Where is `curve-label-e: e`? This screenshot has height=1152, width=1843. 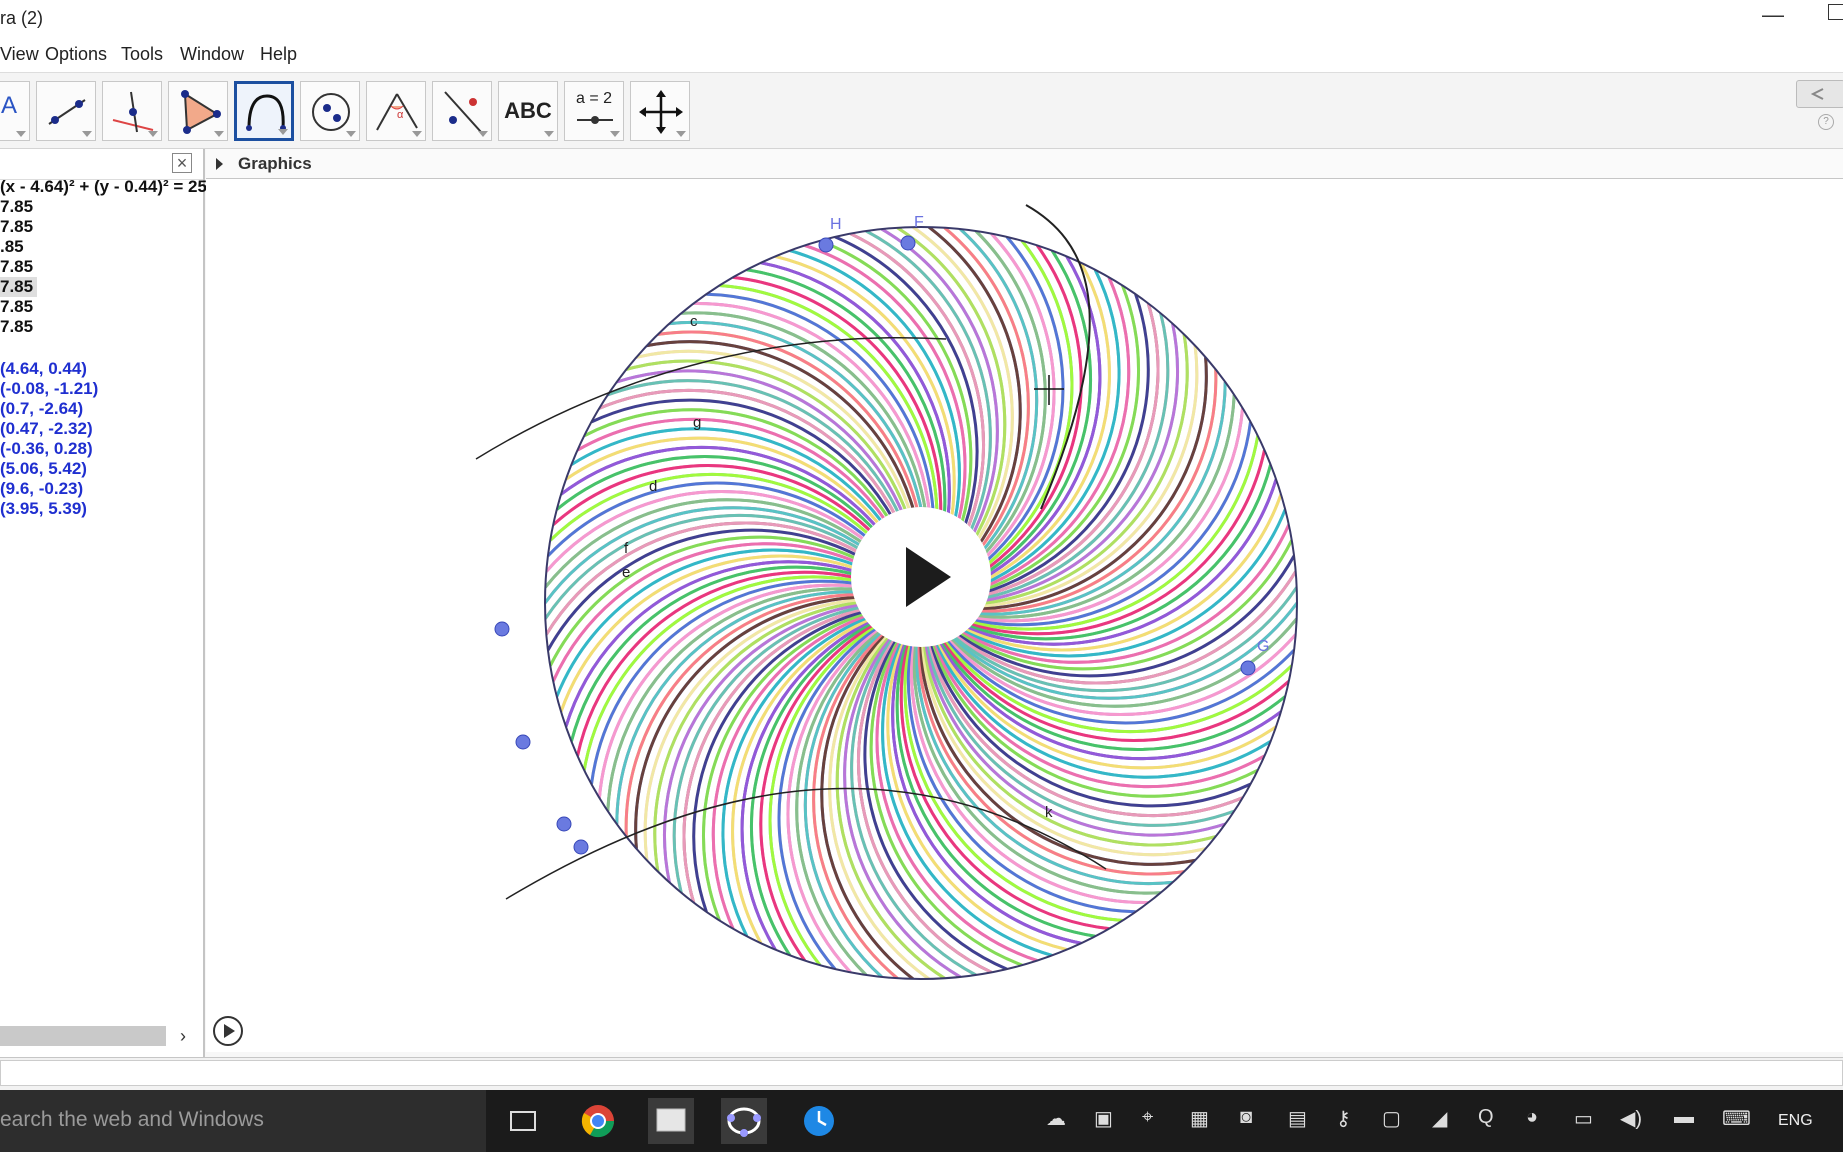
curve-label-e: e is located at coordinates (626, 572).